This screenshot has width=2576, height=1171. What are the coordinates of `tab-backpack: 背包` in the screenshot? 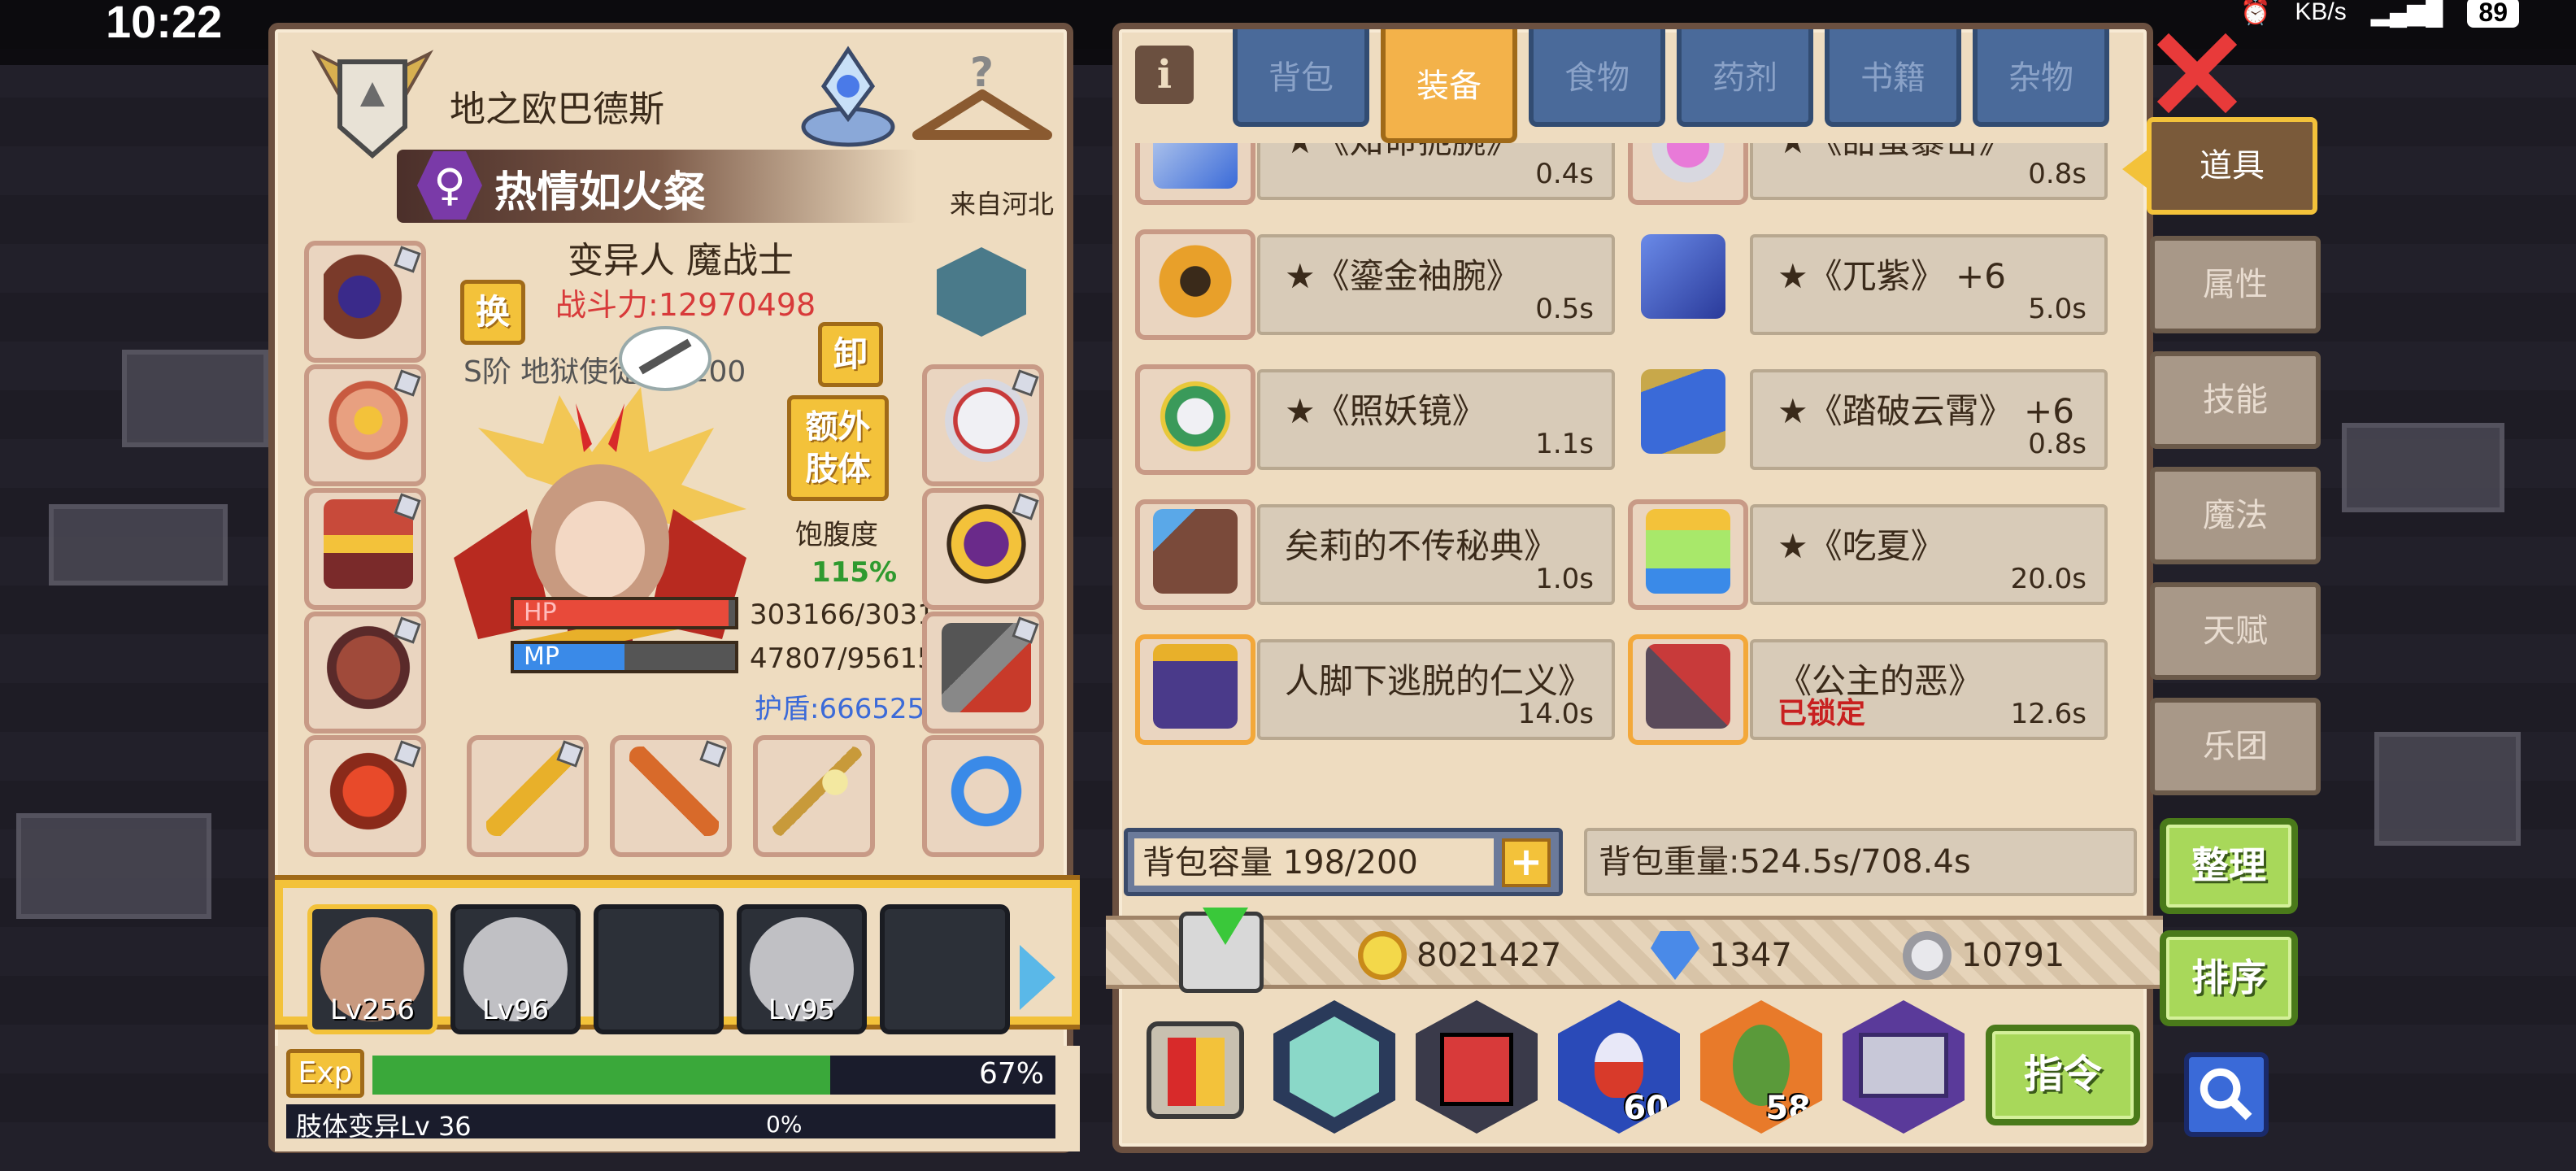 It's located at (1301, 78).